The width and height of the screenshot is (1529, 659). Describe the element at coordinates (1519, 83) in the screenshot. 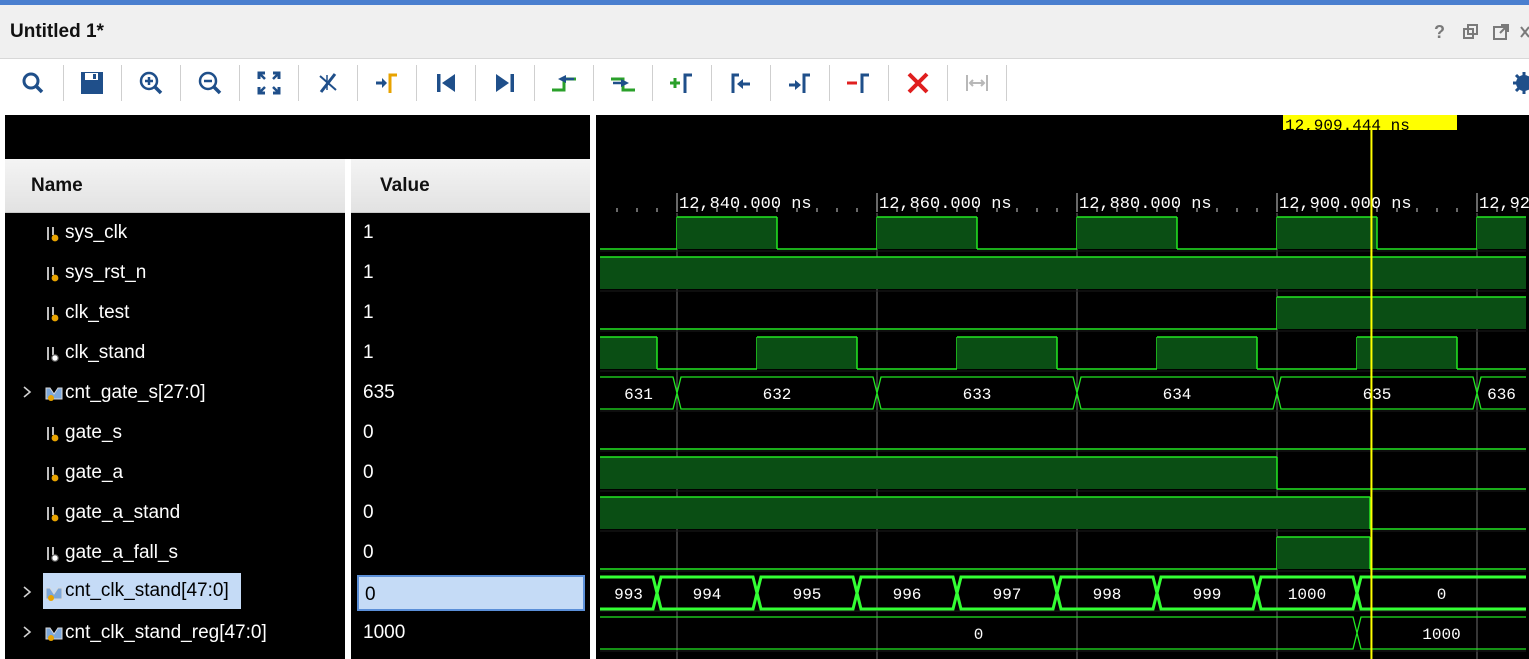

I see `gear-icon` at that location.